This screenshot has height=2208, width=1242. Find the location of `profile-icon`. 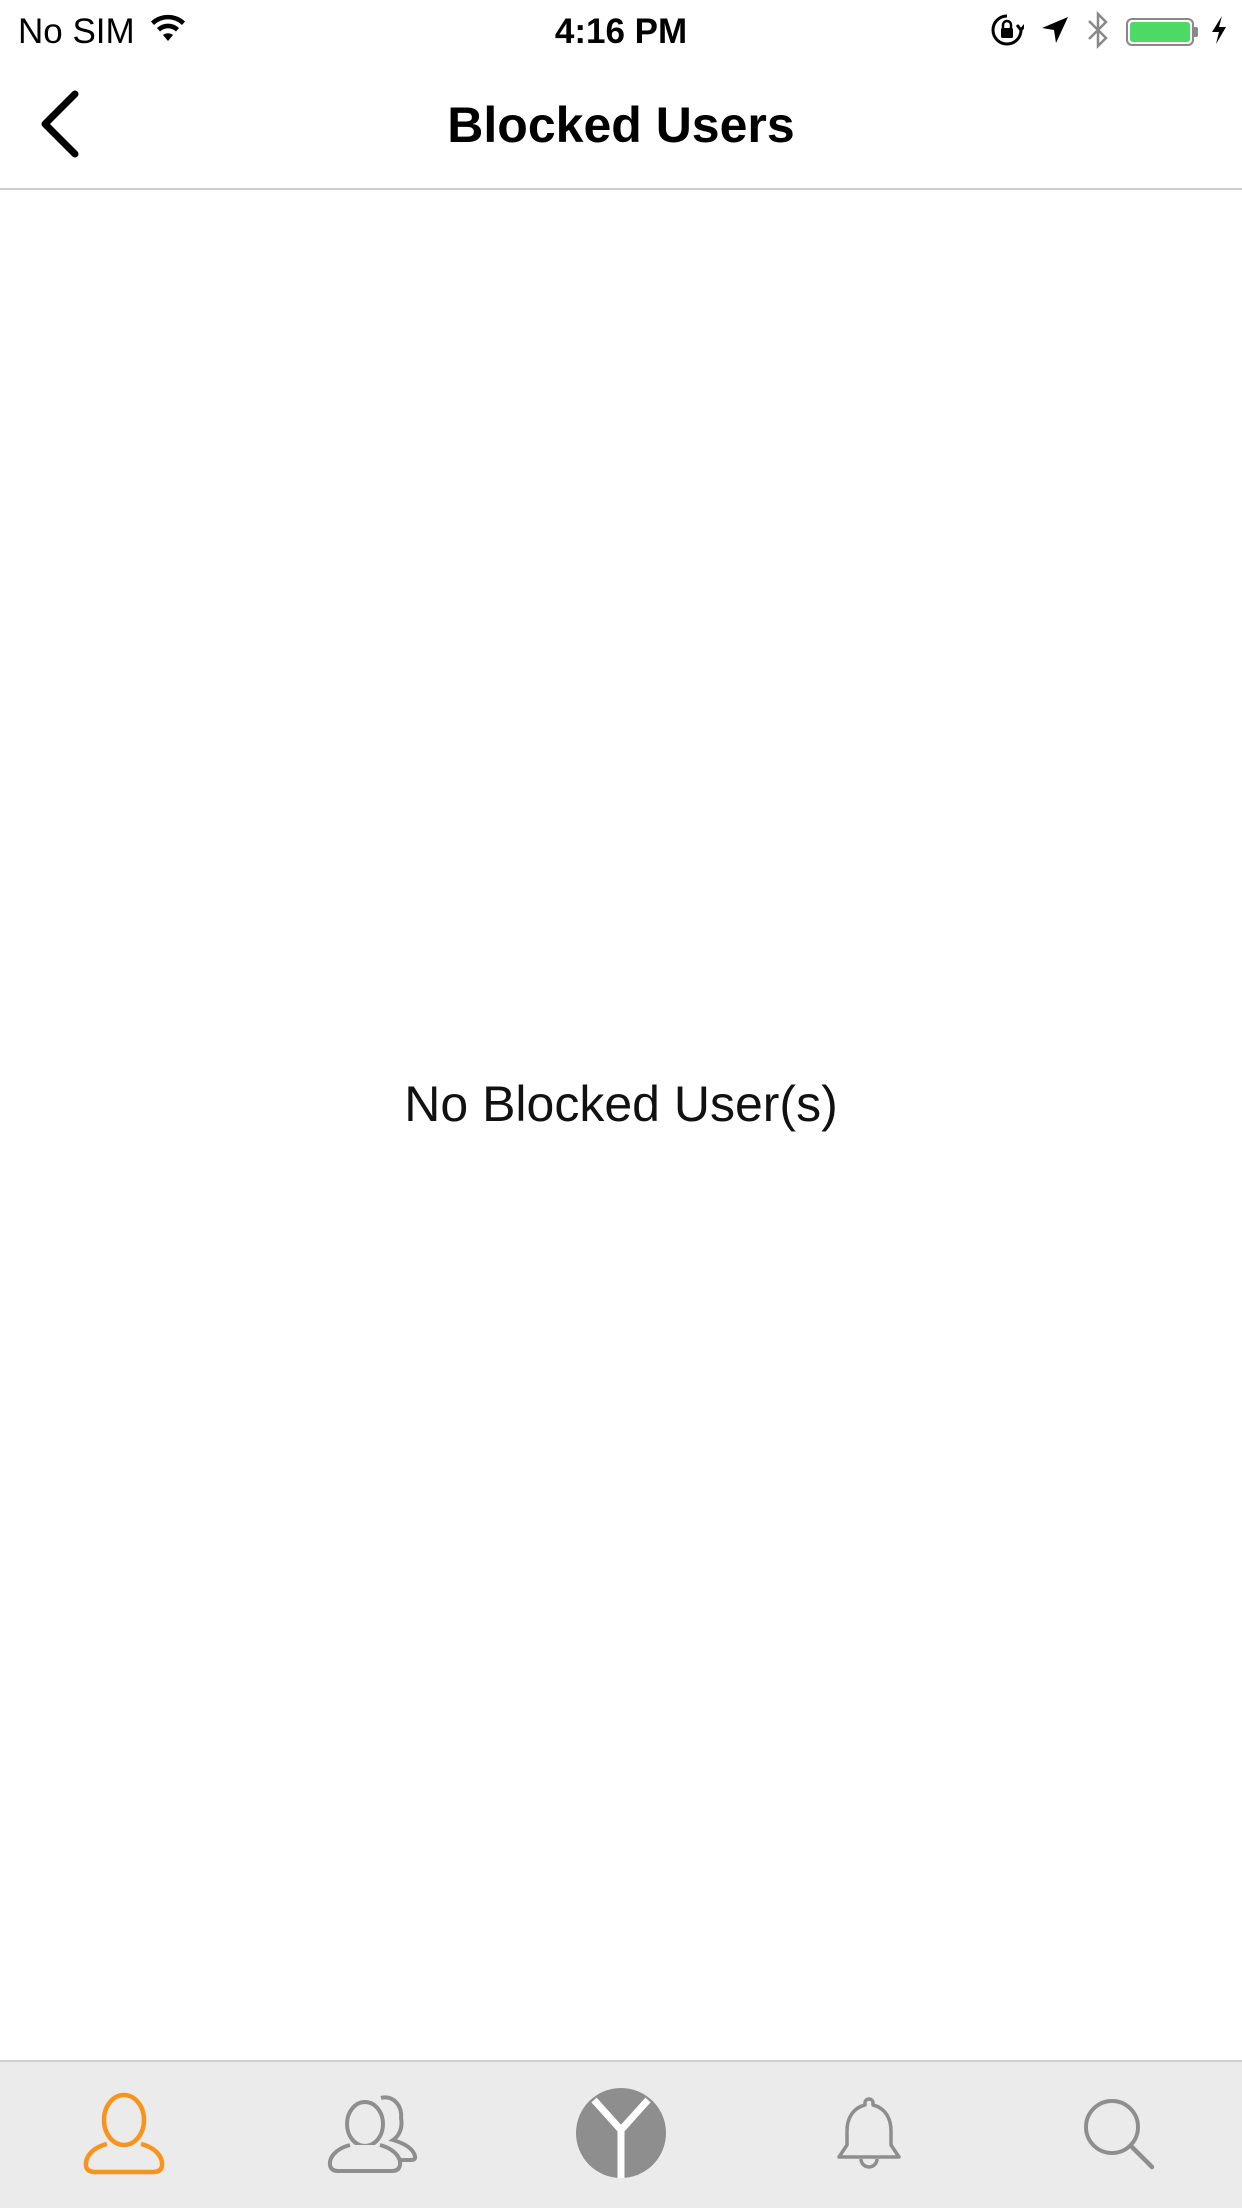

profile-icon is located at coordinates (124, 2135).